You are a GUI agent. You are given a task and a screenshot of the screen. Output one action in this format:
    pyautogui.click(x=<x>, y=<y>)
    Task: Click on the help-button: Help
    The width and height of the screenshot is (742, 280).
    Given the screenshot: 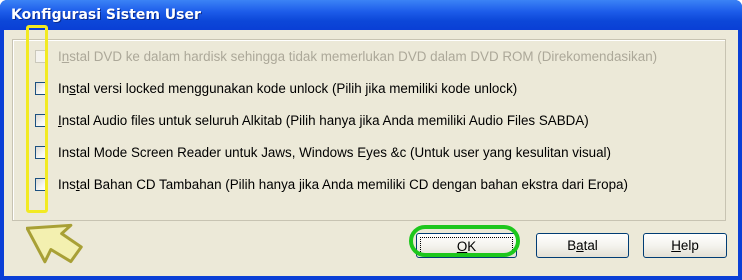 What is the action you would take?
    pyautogui.click(x=685, y=245)
    